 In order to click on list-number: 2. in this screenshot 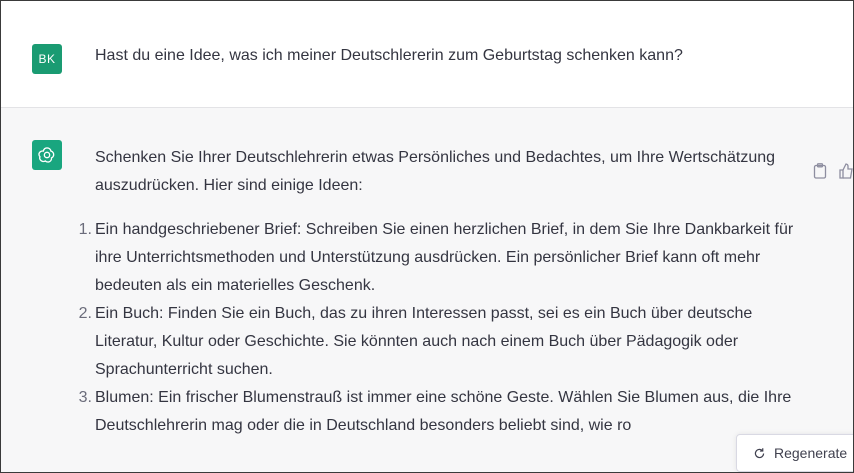, I will do `click(85, 313)`.